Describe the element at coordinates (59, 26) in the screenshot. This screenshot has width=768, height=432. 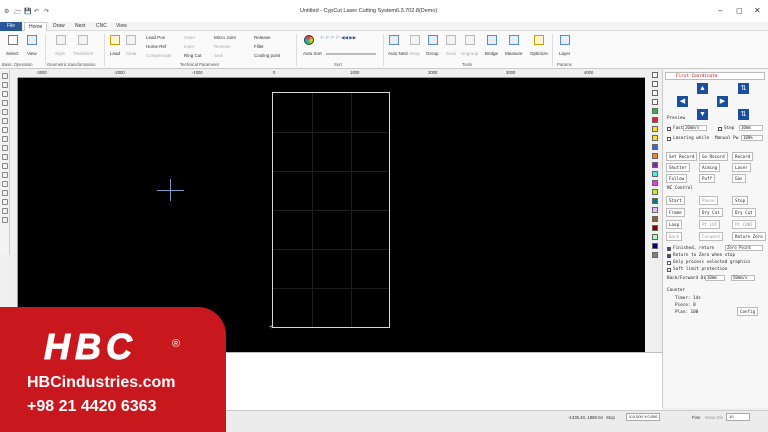
I see `tab-draw: Draw` at that location.